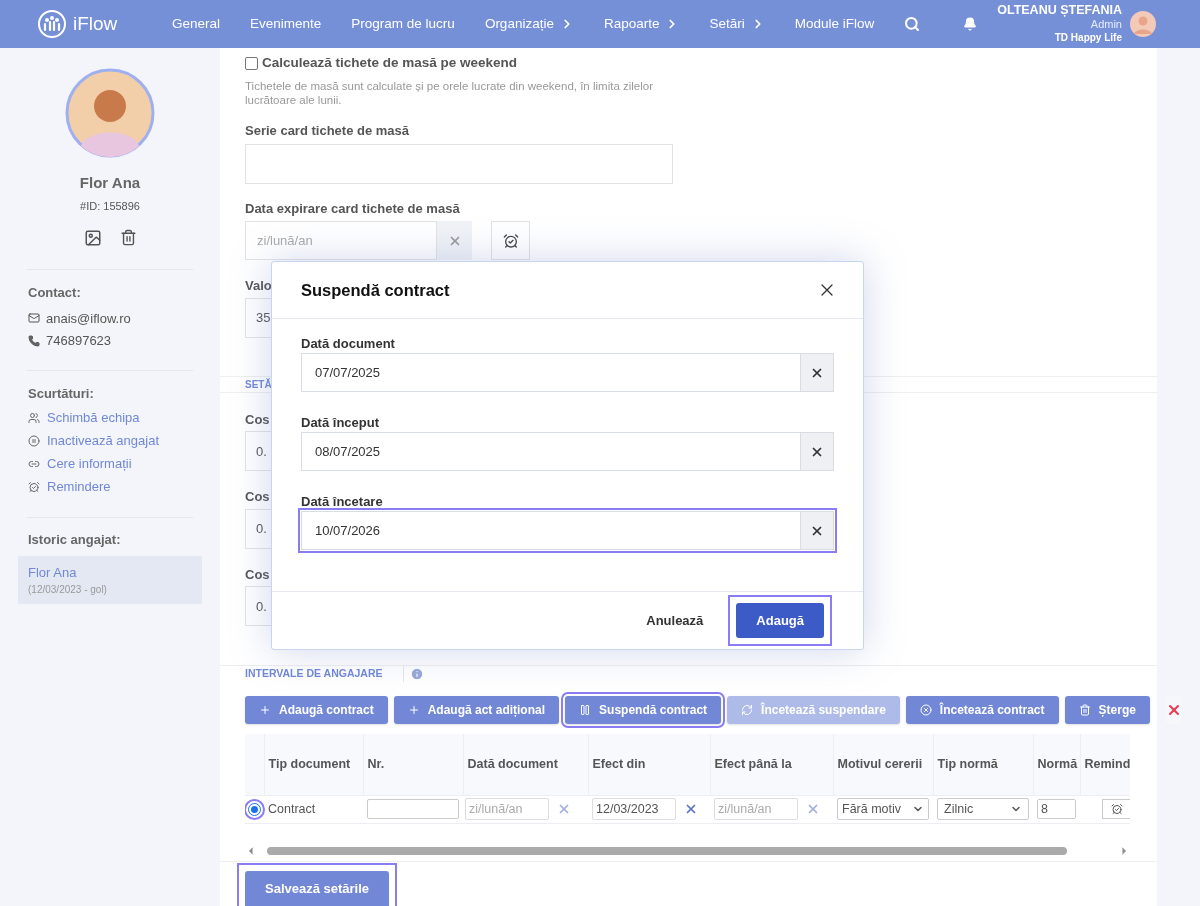 Image resolution: width=1200 pixels, height=906 pixels. What do you see at coordinates (55, 293) in the screenshot?
I see `section-title: Contact:` at bounding box center [55, 293].